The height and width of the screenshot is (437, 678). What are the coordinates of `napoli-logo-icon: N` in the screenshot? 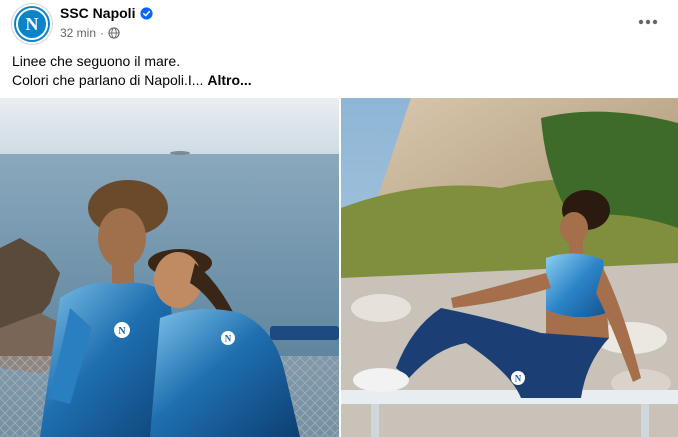 It's located at (32, 24).